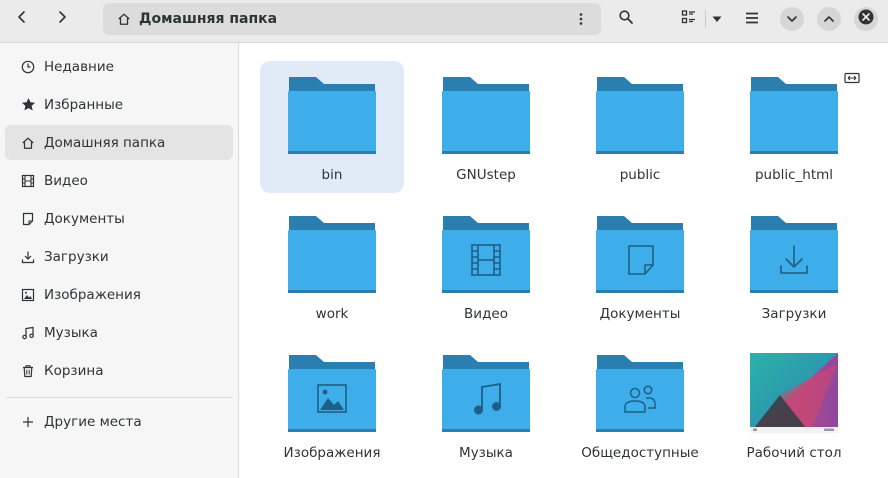  I want to click on hamburger-menu-icon, so click(752, 19).